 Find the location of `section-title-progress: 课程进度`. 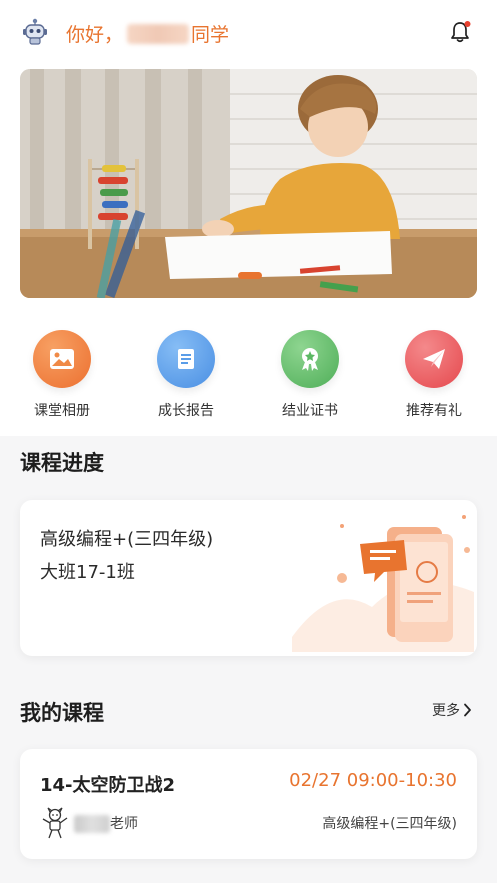

section-title-progress: 课程进度 is located at coordinates (62, 463).